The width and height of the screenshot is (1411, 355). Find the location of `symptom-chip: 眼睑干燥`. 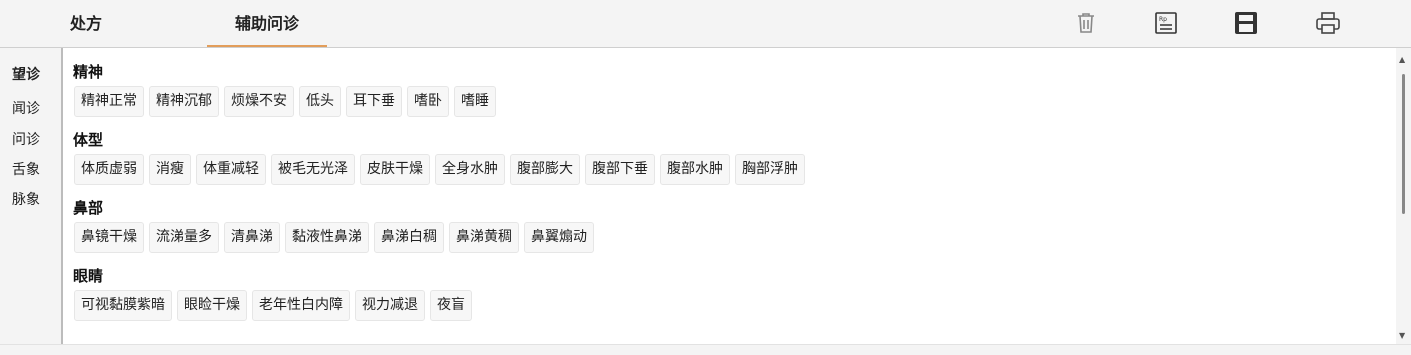

symptom-chip: 眼睑干燥 is located at coordinates (212, 305).